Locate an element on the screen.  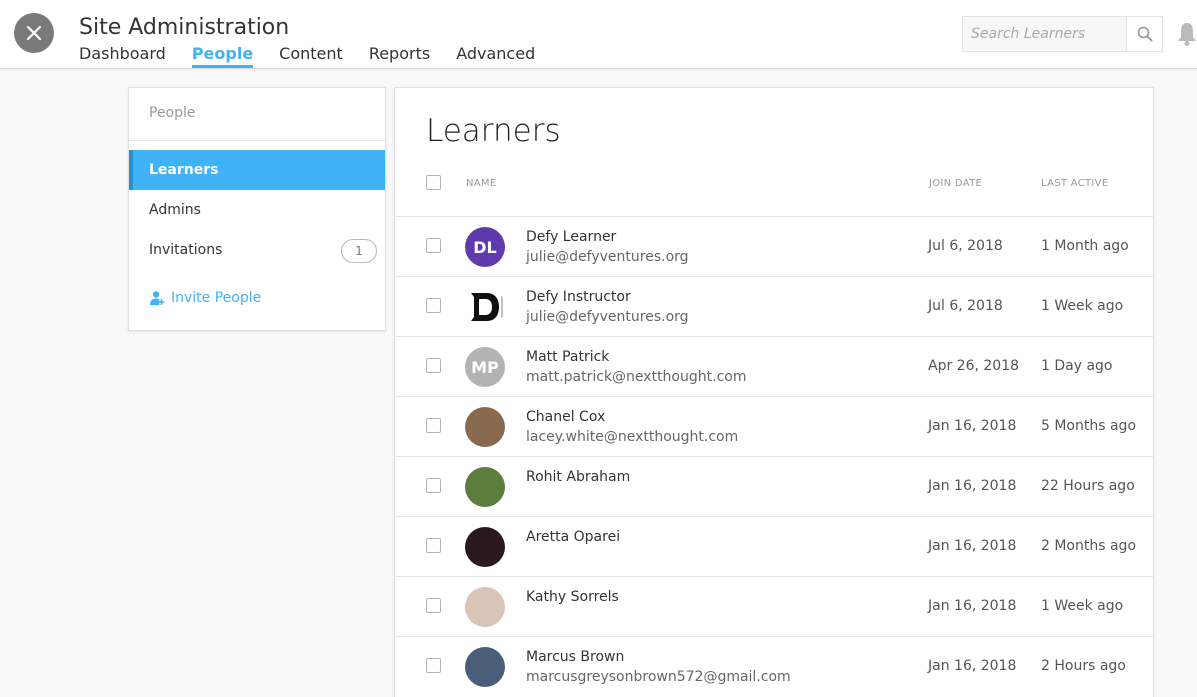
last-active: 2 Months ago is located at coordinates (1089, 546).